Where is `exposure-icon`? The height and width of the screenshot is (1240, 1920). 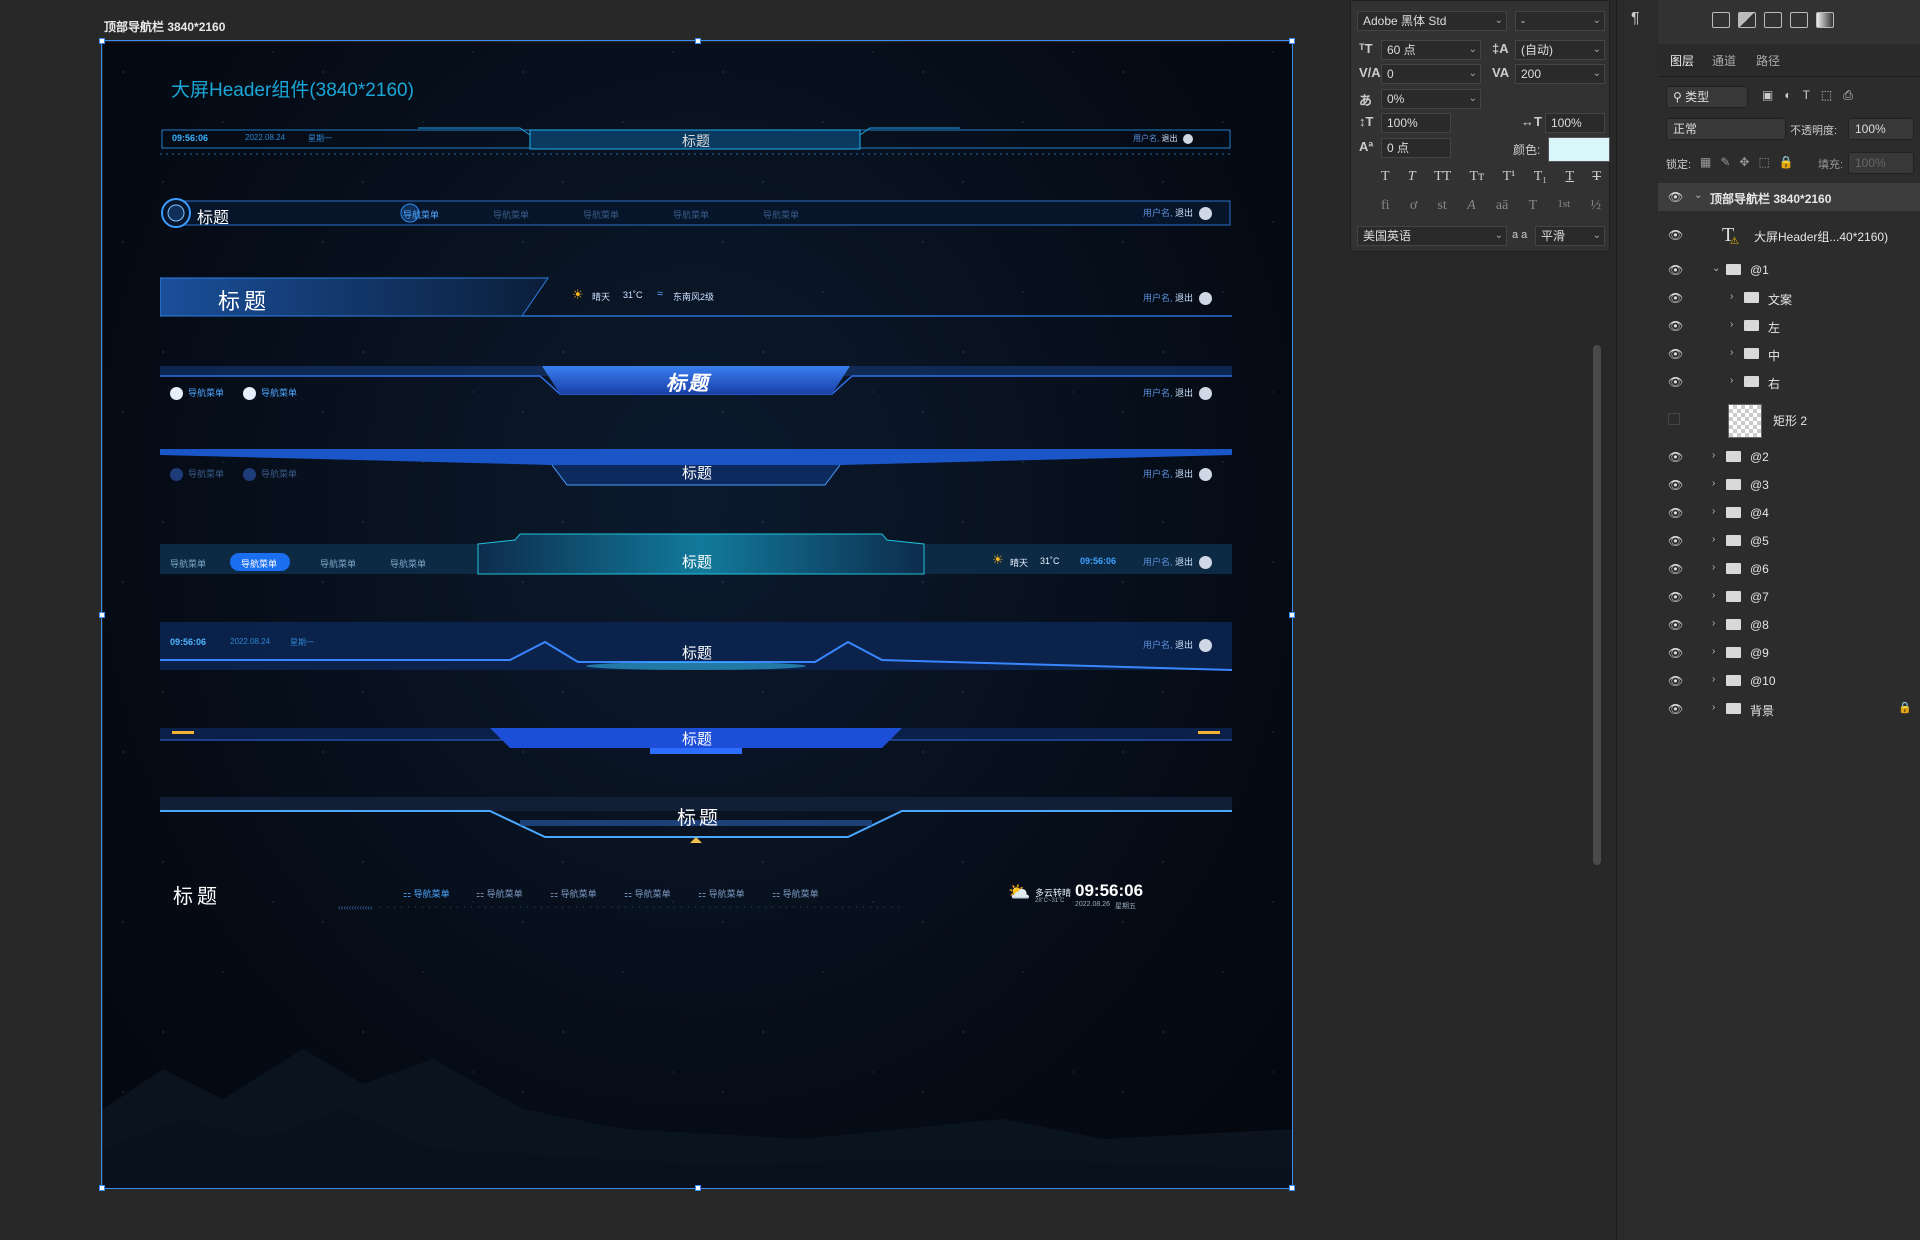 exposure-icon is located at coordinates (1799, 20).